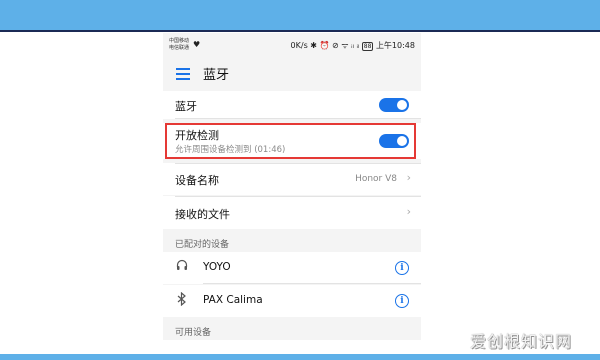 The width and height of the screenshot is (600, 360). Describe the element at coordinates (300, 357) in the screenshot. I see `bottom-banner` at that location.